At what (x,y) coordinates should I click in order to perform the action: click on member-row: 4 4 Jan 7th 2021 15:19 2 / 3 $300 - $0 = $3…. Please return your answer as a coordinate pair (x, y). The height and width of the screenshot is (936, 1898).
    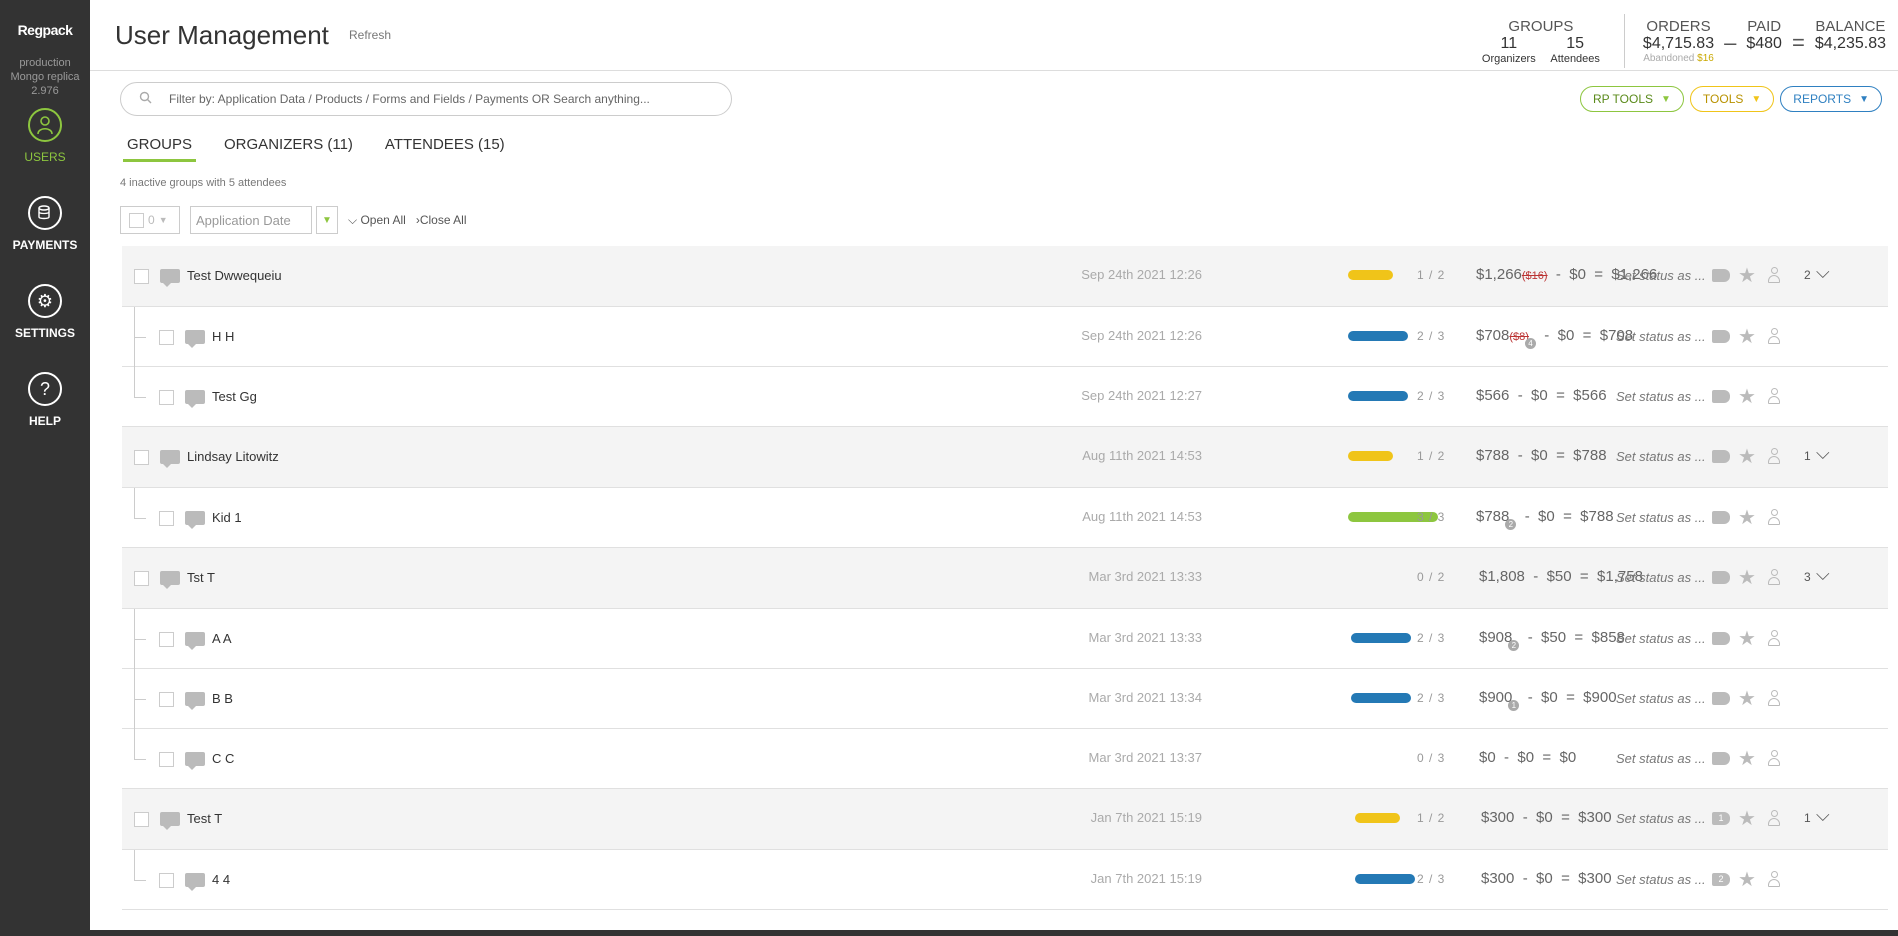
    Looking at the image, I should click on (1005, 880).